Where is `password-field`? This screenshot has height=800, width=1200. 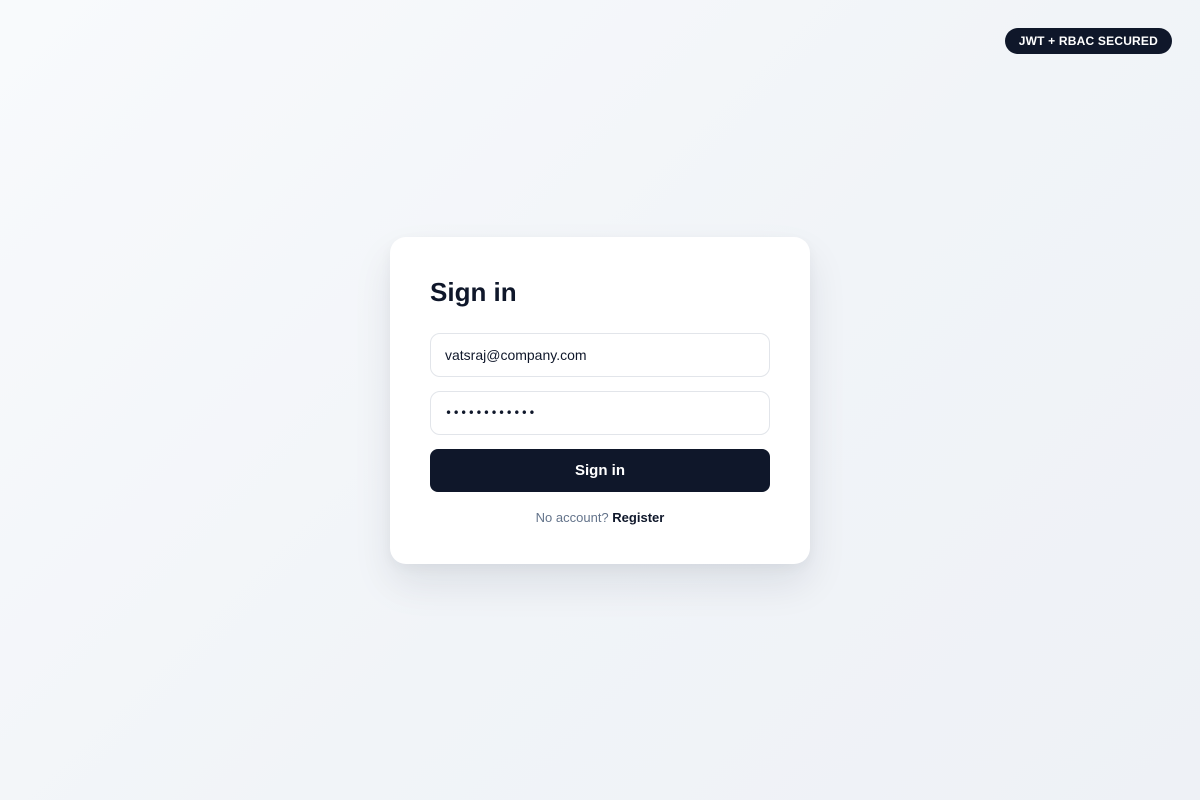
password-field is located at coordinates (600, 413).